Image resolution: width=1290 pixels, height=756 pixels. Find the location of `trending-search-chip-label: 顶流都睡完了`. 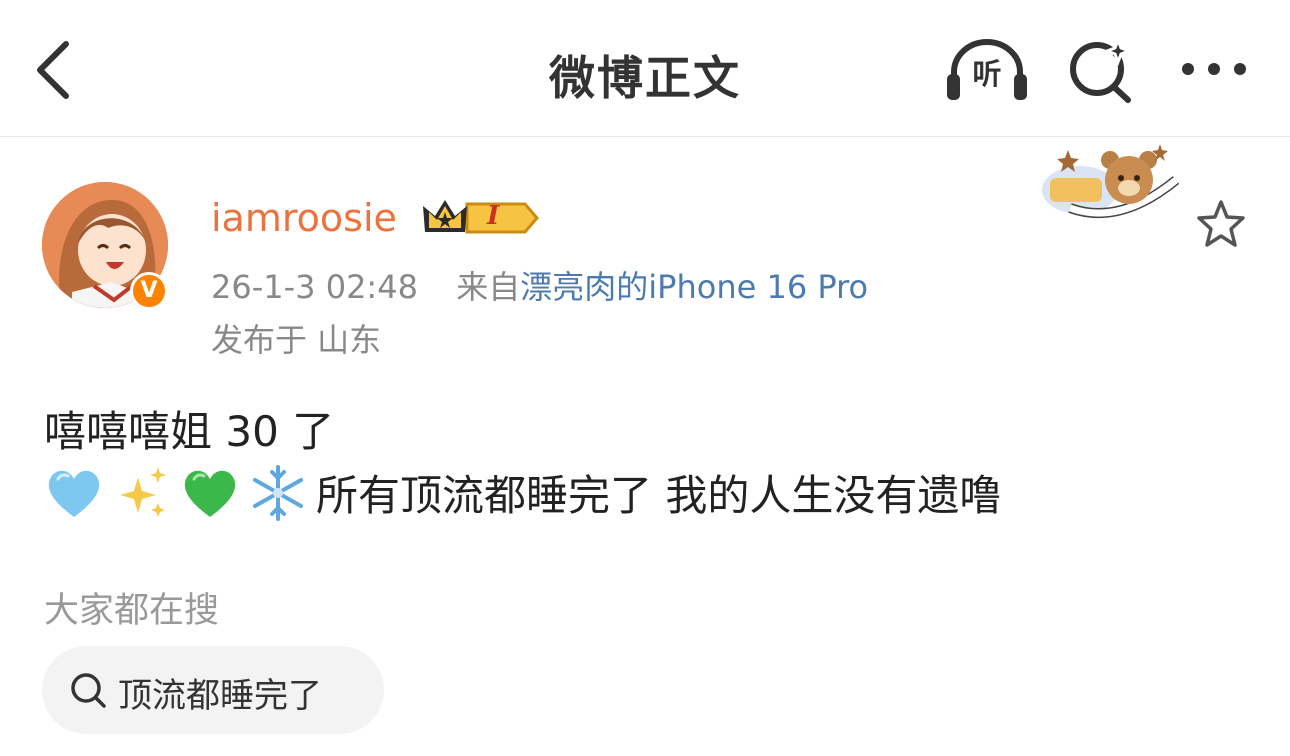

trending-search-chip-label: 顶流都睡完了 is located at coordinates (220, 696).